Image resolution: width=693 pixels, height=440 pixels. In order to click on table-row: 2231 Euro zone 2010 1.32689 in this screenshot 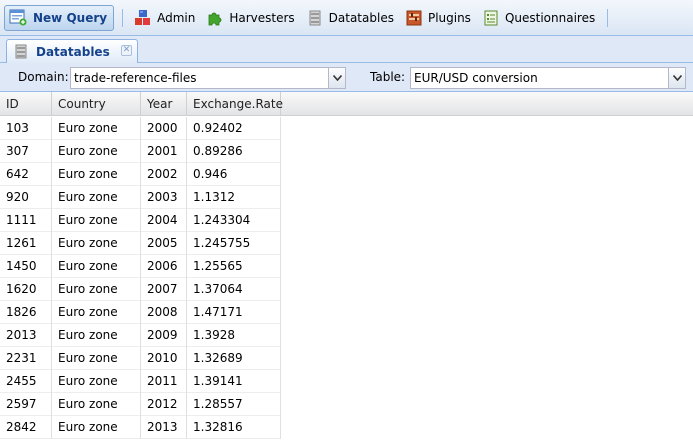, I will do `click(140, 358)`.